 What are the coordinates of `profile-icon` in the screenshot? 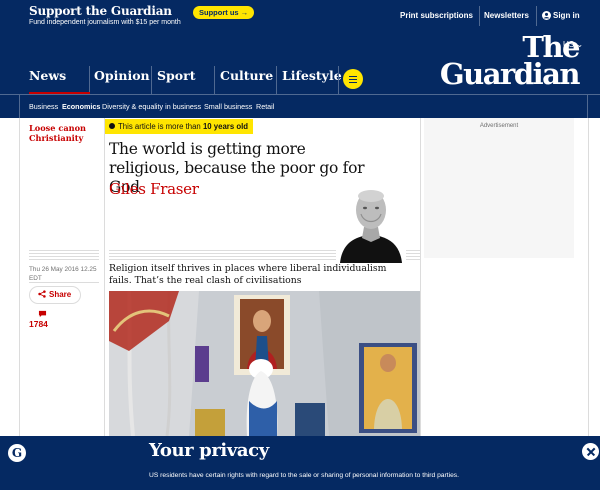 It's located at (546, 15).